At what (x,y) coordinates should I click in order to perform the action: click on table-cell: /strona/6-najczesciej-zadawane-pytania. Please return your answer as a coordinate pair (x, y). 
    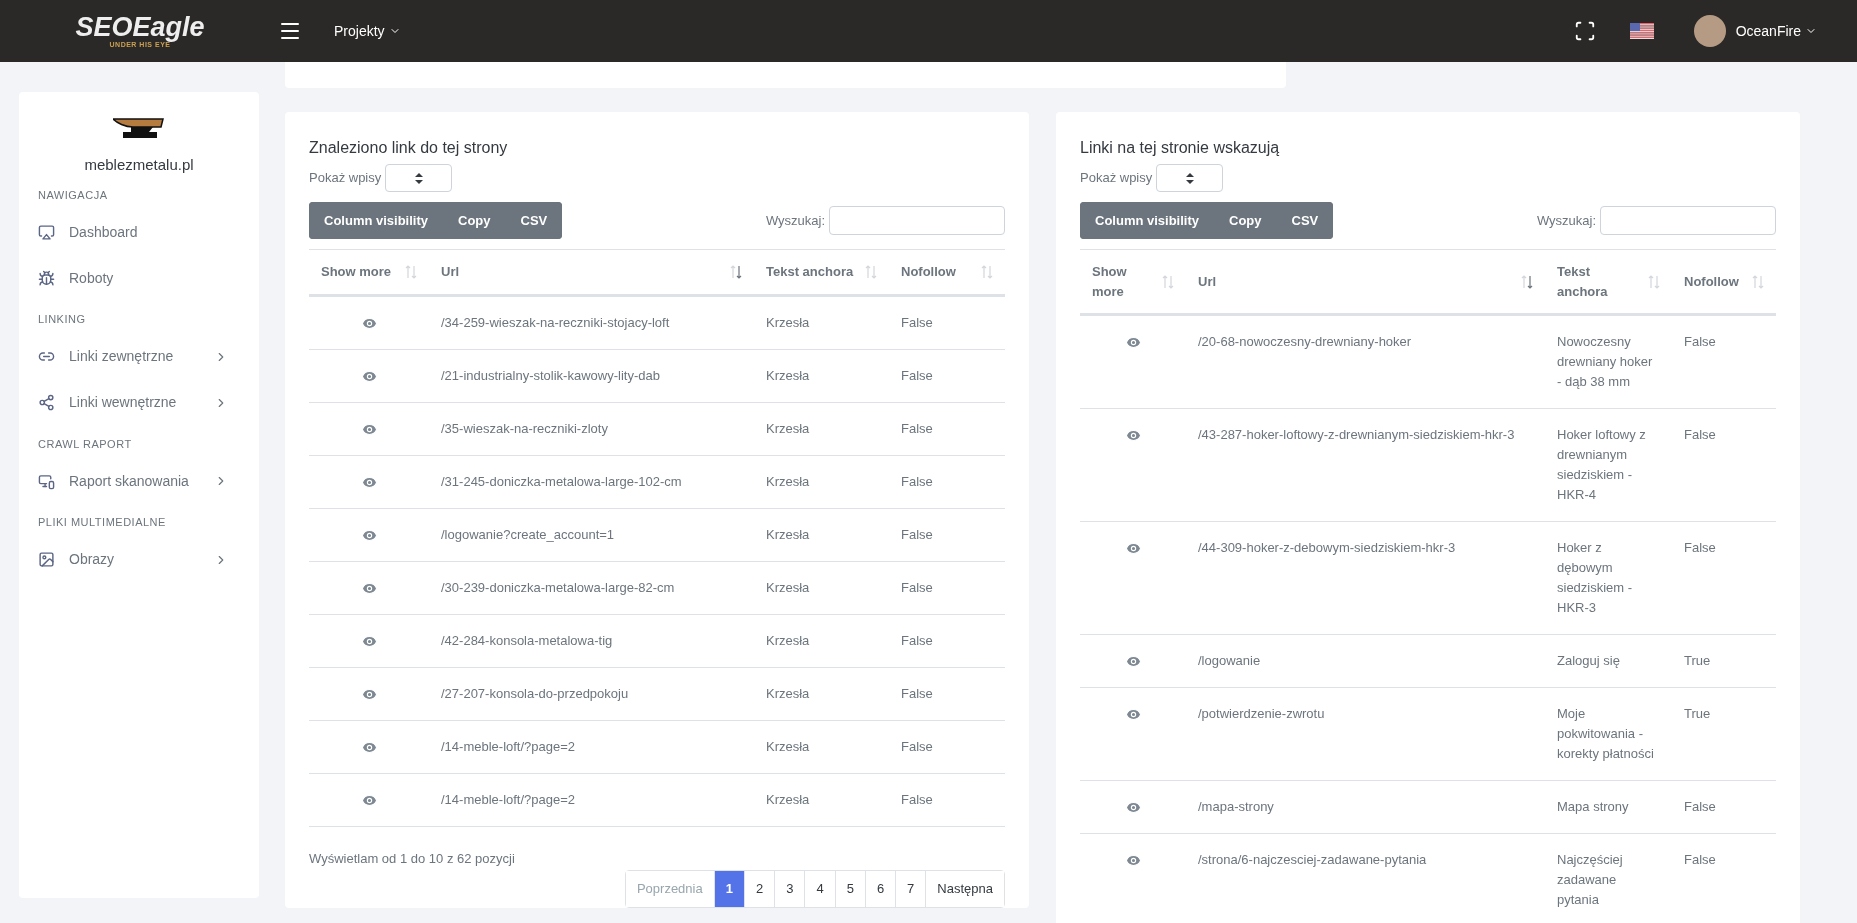
    Looking at the image, I should click on (1365, 878).